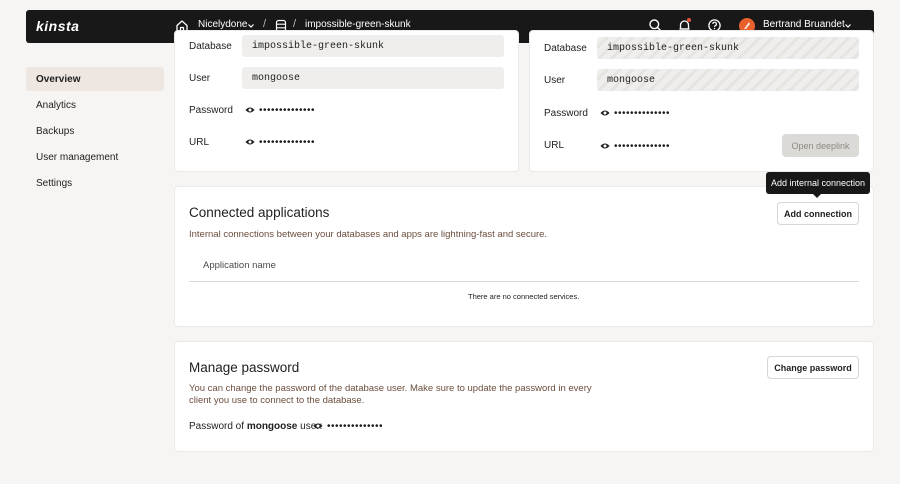 Image resolution: width=900 pixels, height=484 pixels. I want to click on pw-prefix: Password of, so click(218, 426).